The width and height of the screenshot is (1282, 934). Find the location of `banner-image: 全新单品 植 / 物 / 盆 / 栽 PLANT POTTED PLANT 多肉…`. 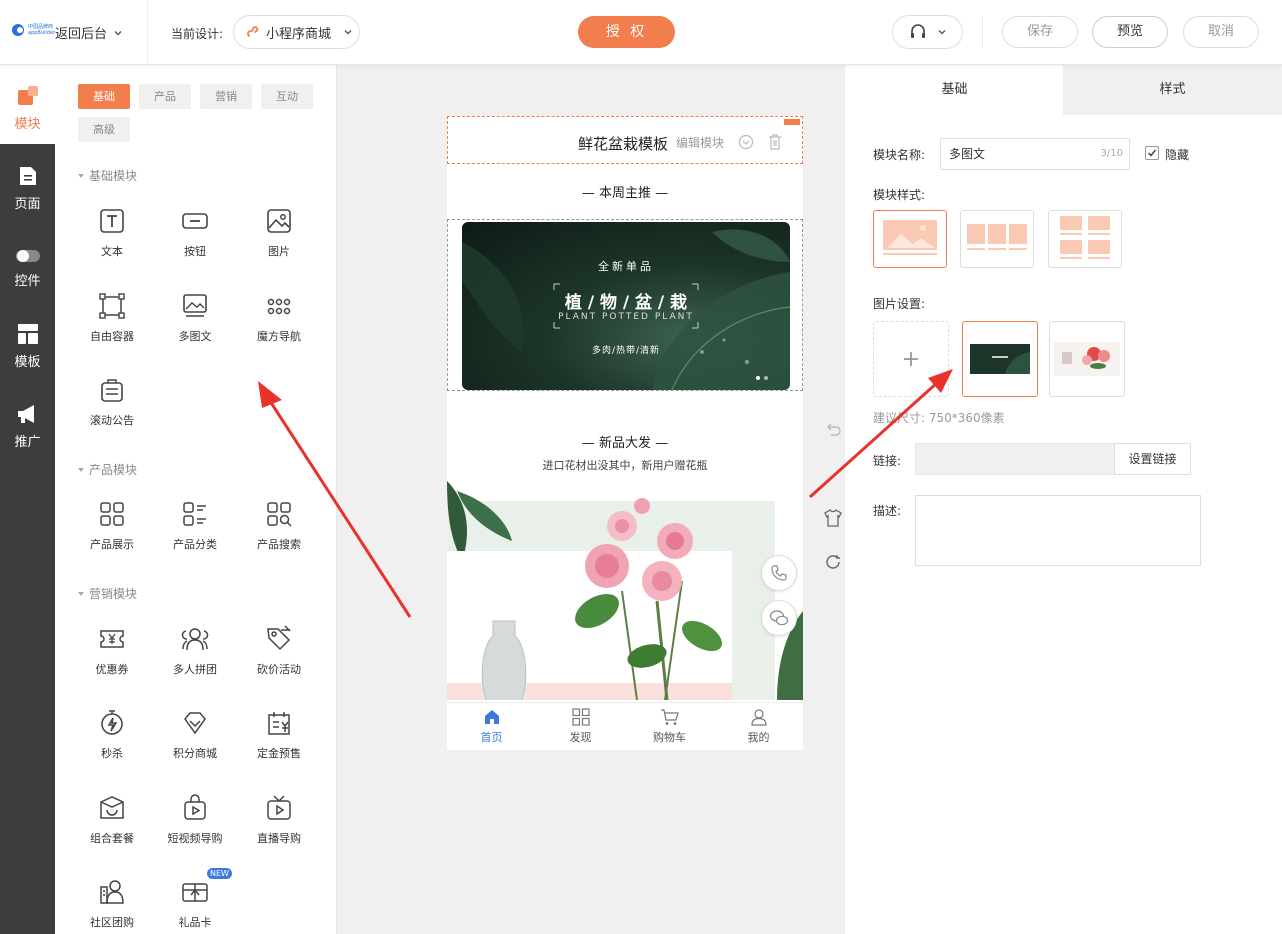

banner-image: 全新单品 植 / 物 / 盆 / 栽 PLANT POTTED PLANT 多肉… is located at coordinates (626, 306).